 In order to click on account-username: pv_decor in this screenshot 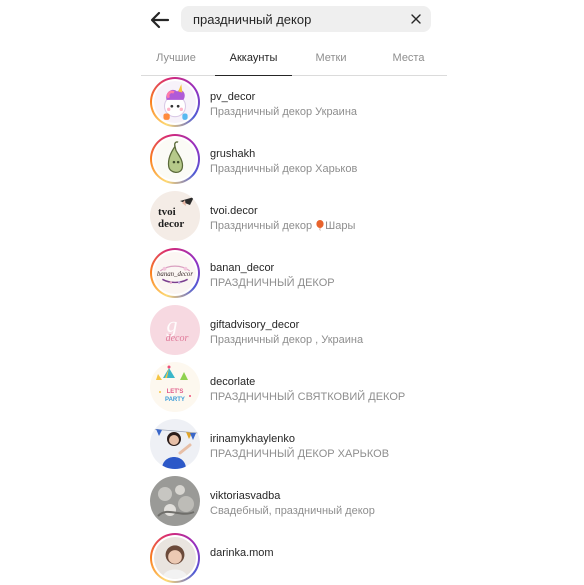, I will do `click(233, 97)`.